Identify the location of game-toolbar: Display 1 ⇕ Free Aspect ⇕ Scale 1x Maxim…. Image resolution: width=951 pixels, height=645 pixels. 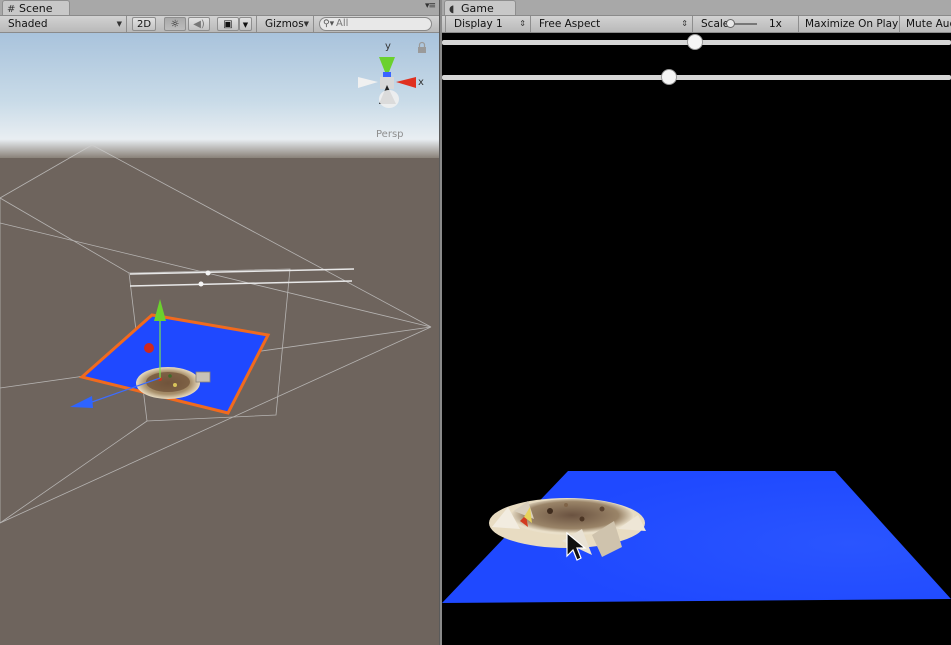
(696, 24).